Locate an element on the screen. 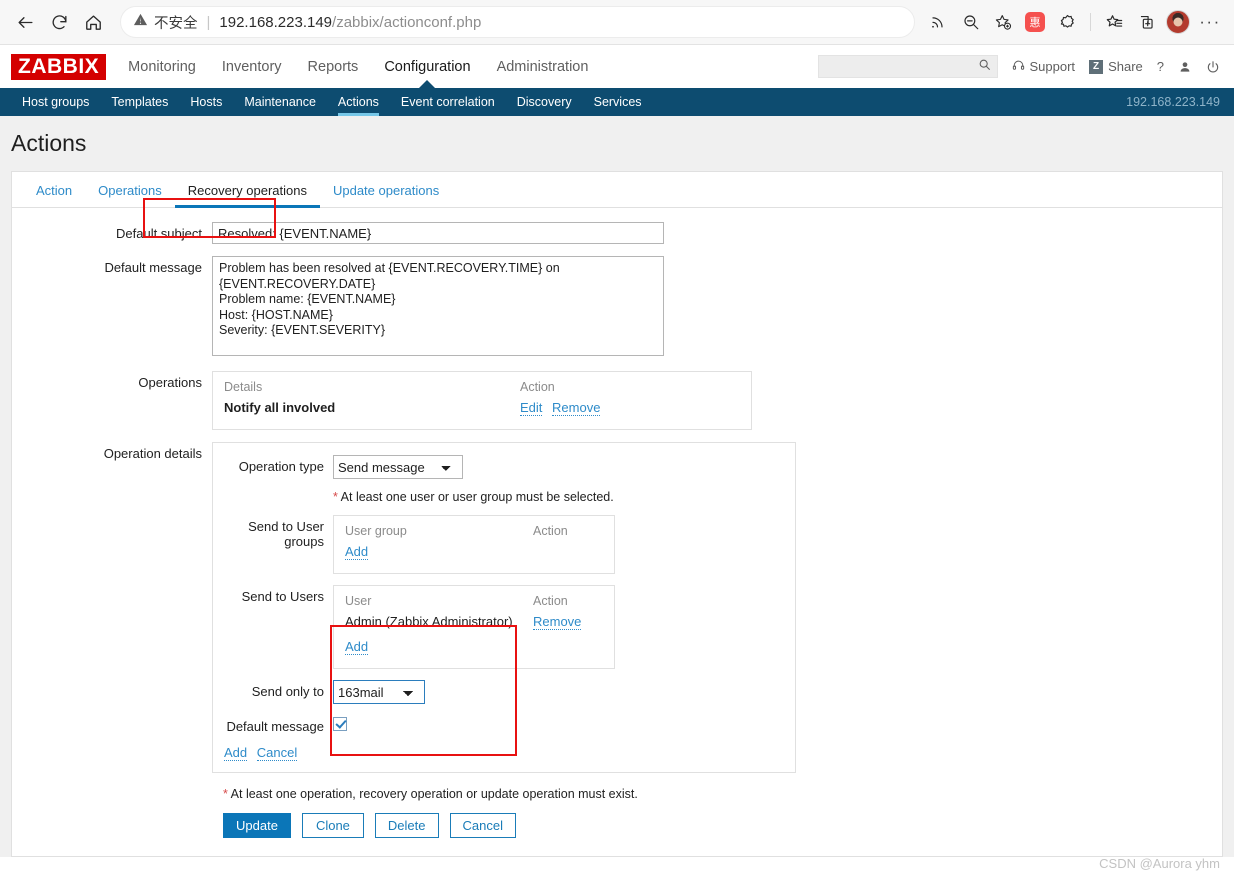 This screenshot has width=1234, height=876. global-search is located at coordinates (907, 66).